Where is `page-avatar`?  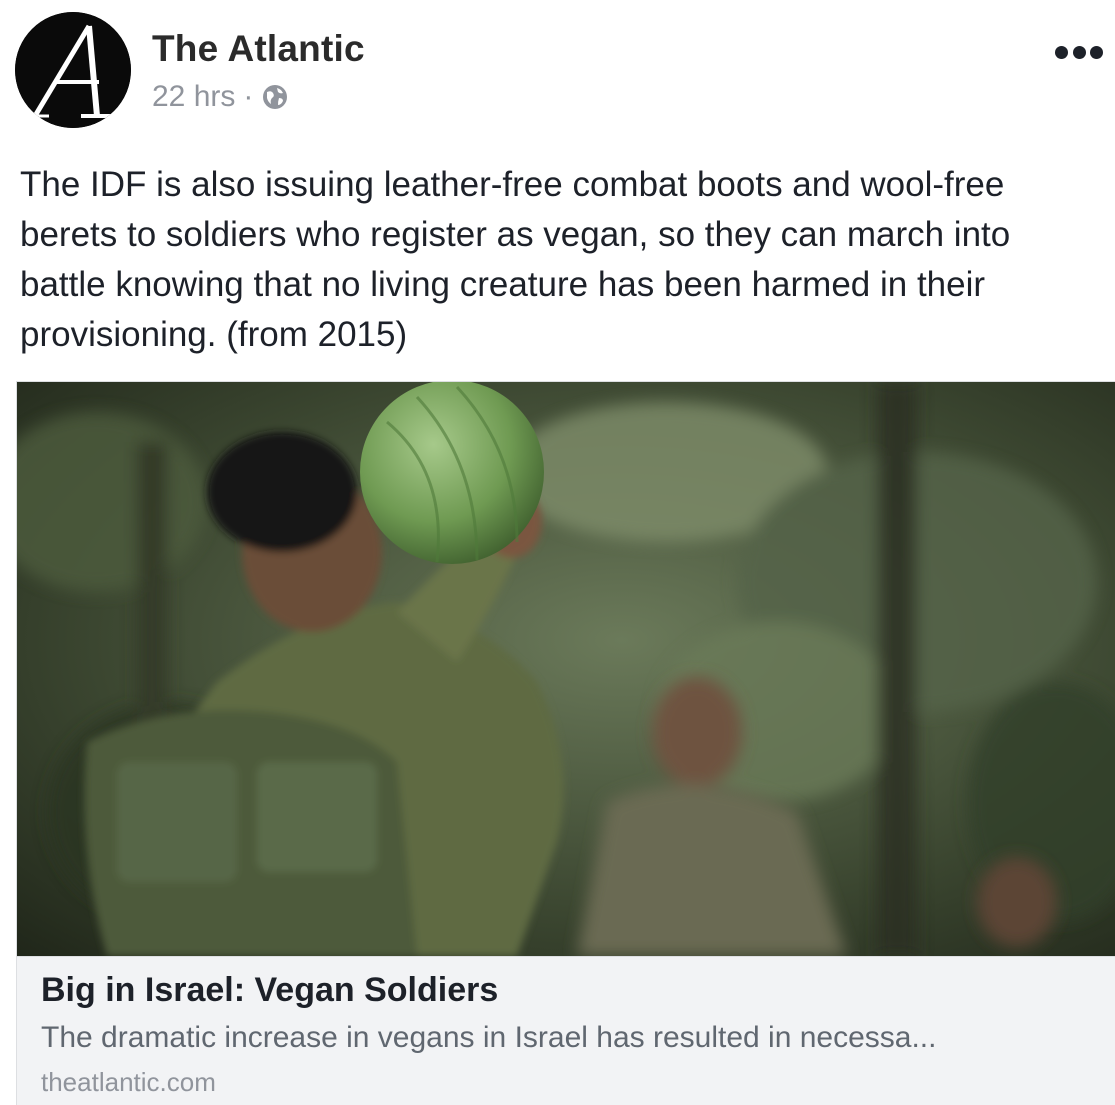
page-avatar is located at coordinates (73, 70).